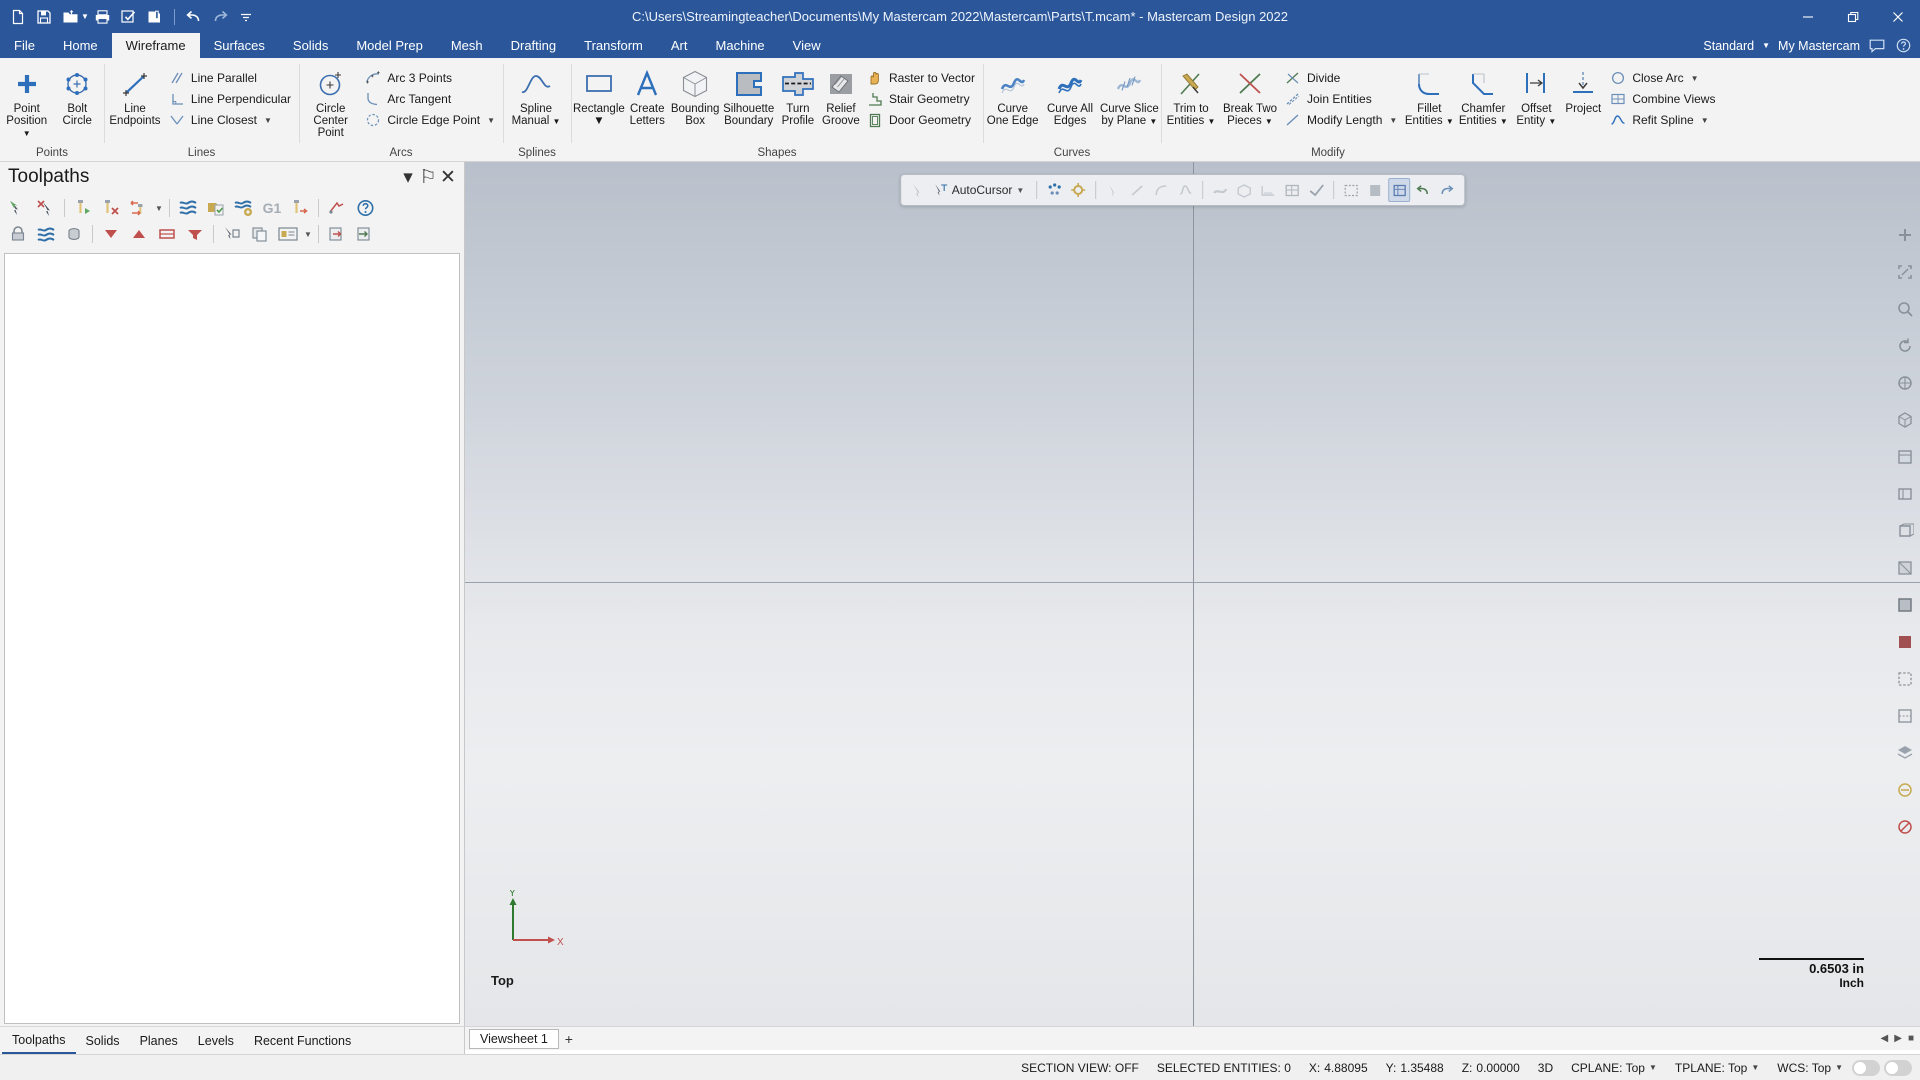  I want to click on unblank-entity-icon, so click(1905, 827).